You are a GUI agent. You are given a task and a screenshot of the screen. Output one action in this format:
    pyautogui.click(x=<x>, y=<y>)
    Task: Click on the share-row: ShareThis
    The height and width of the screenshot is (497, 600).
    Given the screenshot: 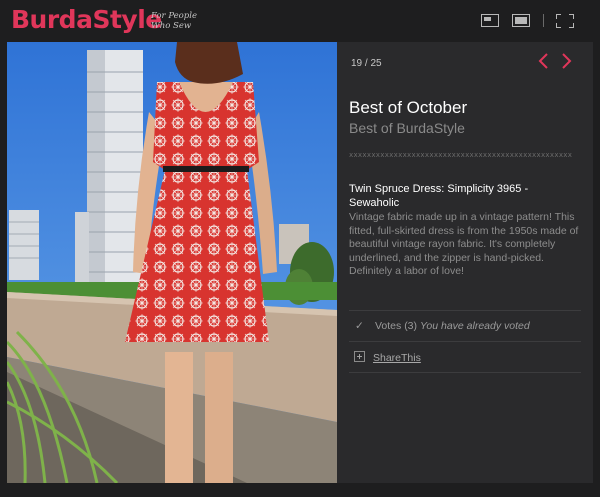 What is the action you would take?
    pyautogui.click(x=387, y=357)
    